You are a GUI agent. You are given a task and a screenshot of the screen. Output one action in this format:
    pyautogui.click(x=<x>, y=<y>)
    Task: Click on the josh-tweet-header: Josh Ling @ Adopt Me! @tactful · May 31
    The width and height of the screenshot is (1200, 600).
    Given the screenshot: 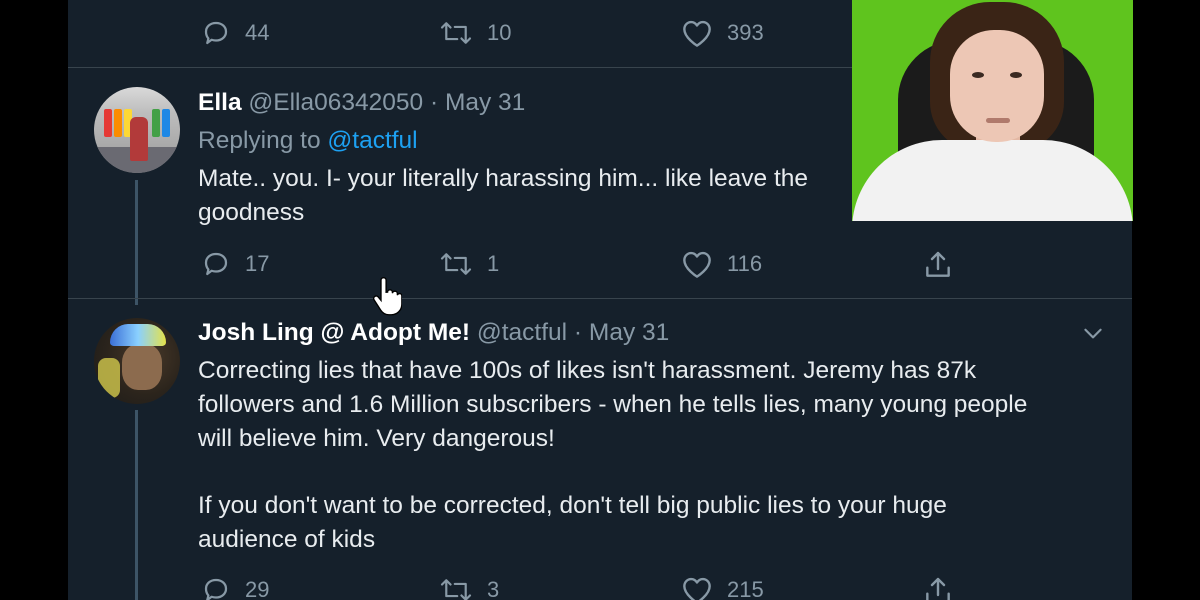 What is the action you would take?
    pyautogui.click(x=433, y=333)
    